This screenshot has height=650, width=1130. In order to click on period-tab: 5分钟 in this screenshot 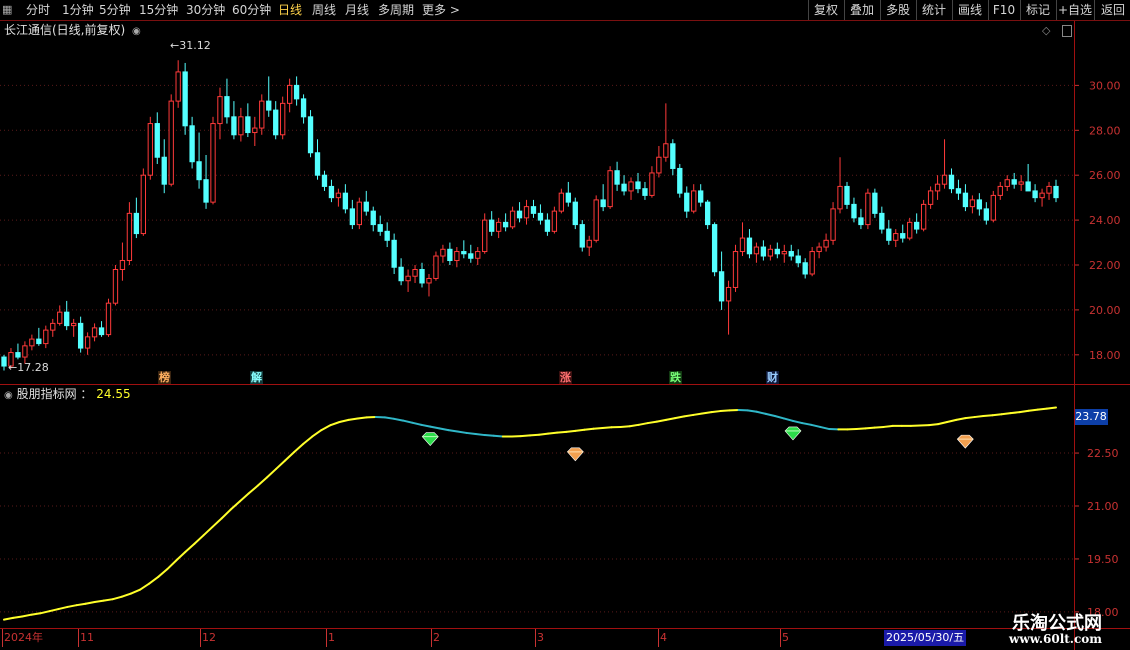, I will do `click(115, 10)`.